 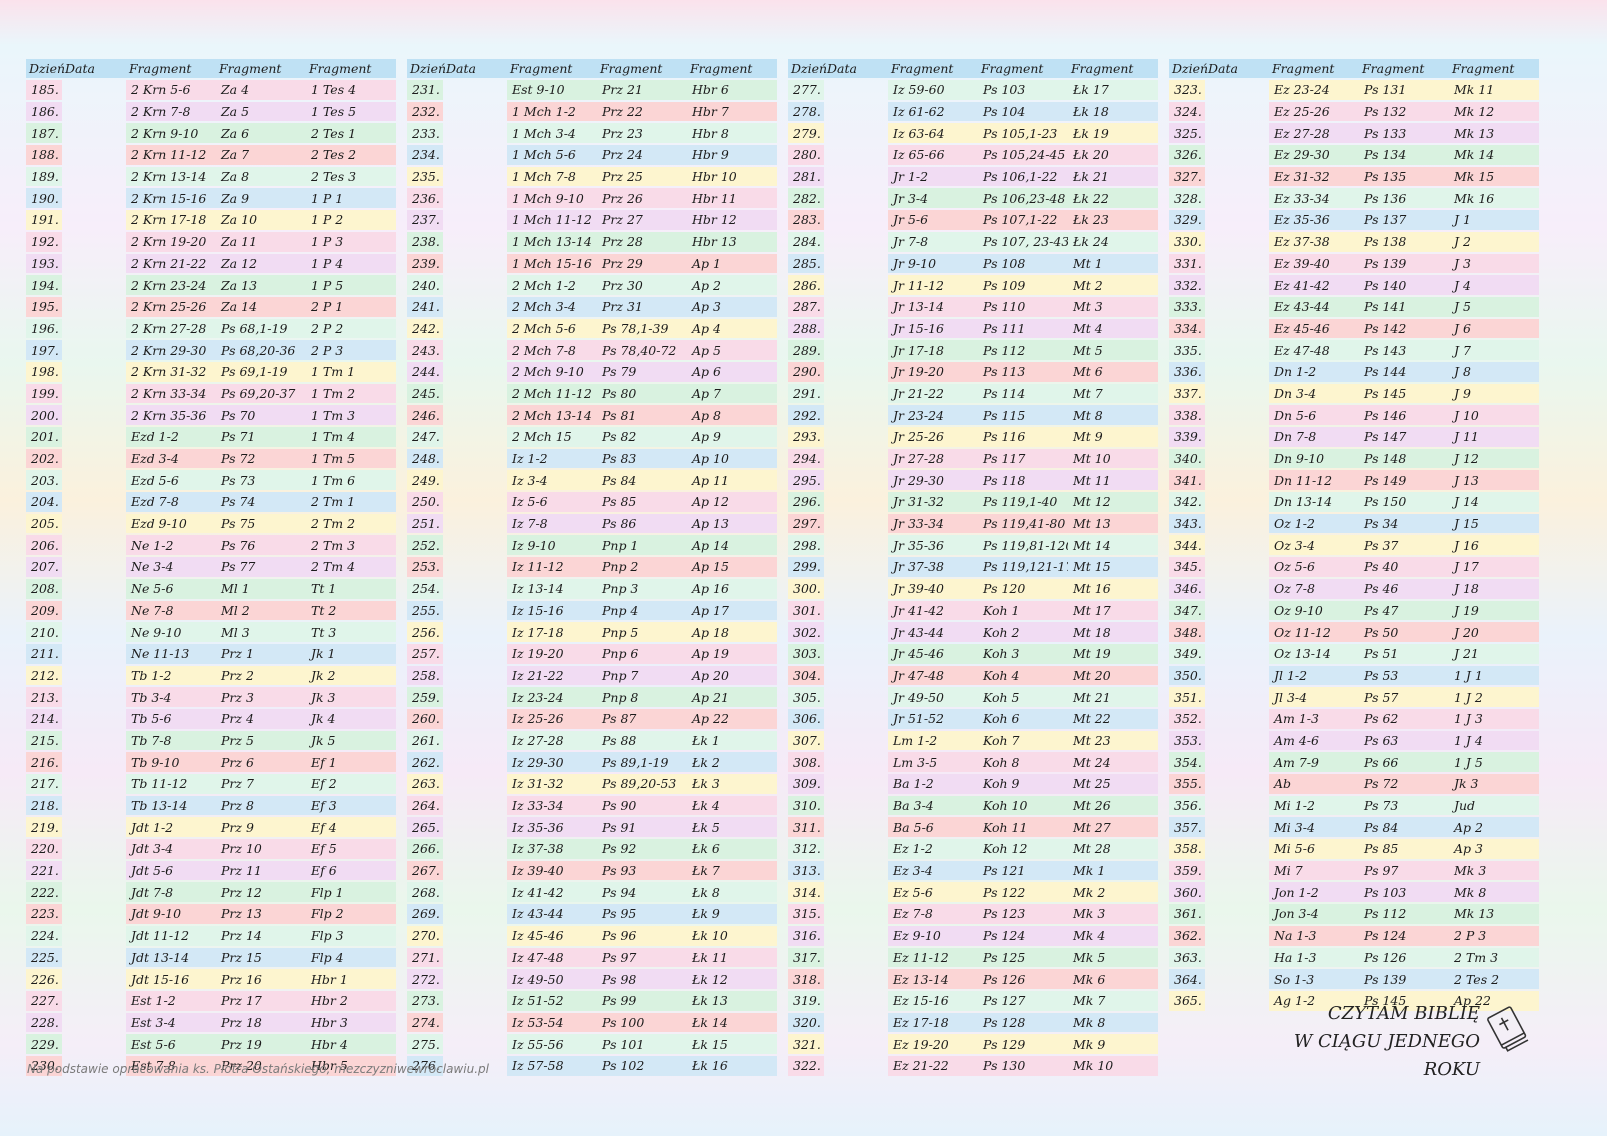 I want to click on fragment-2: Ps 128, so click(x=1023, y=1022).